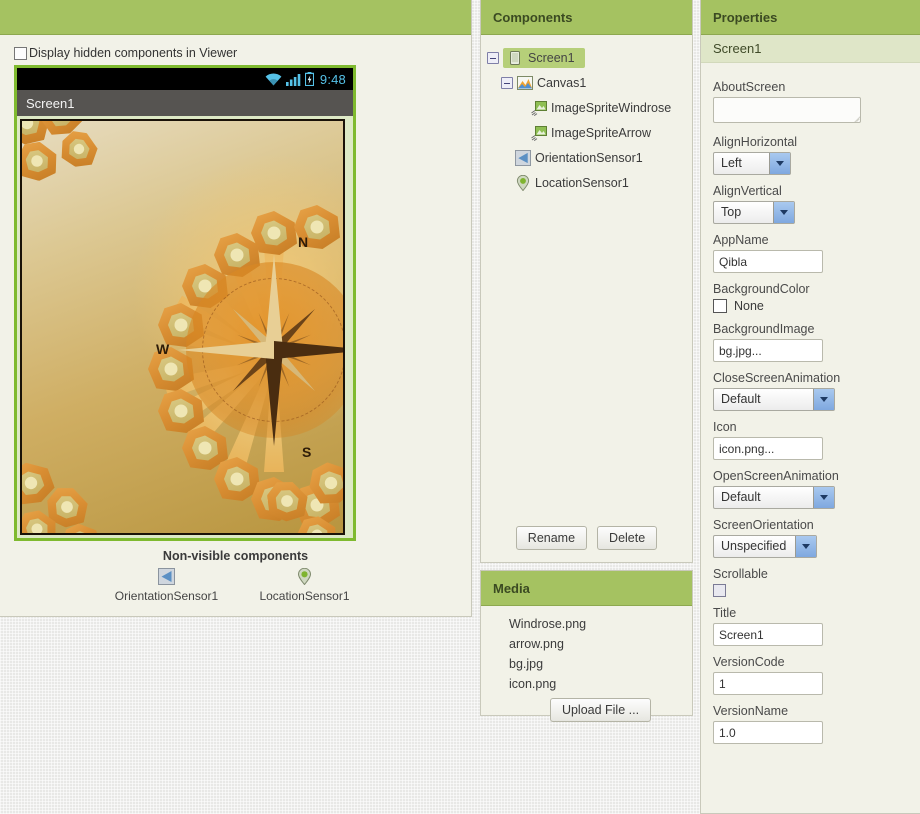 Image resolution: width=920 pixels, height=814 pixels. What do you see at coordinates (765, 546) in the screenshot?
I see `screenorientation-select: Unspecified` at bounding box center [765, 546].